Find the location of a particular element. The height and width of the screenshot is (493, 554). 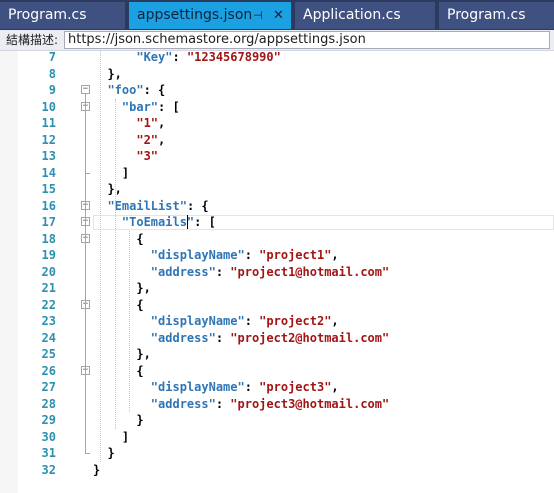

code-text: "Key": "12345678990" is located at coordinates (187, 58).